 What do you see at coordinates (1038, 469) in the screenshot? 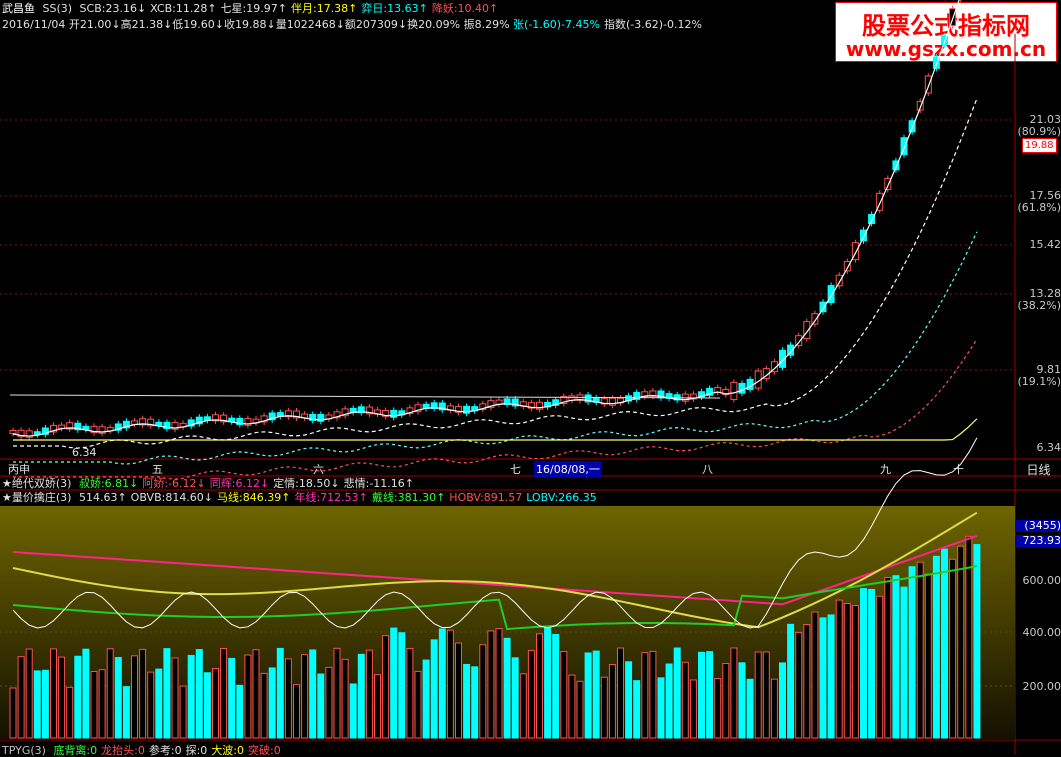
I see `period-label: 日线` at bounding box center [1038, 469].